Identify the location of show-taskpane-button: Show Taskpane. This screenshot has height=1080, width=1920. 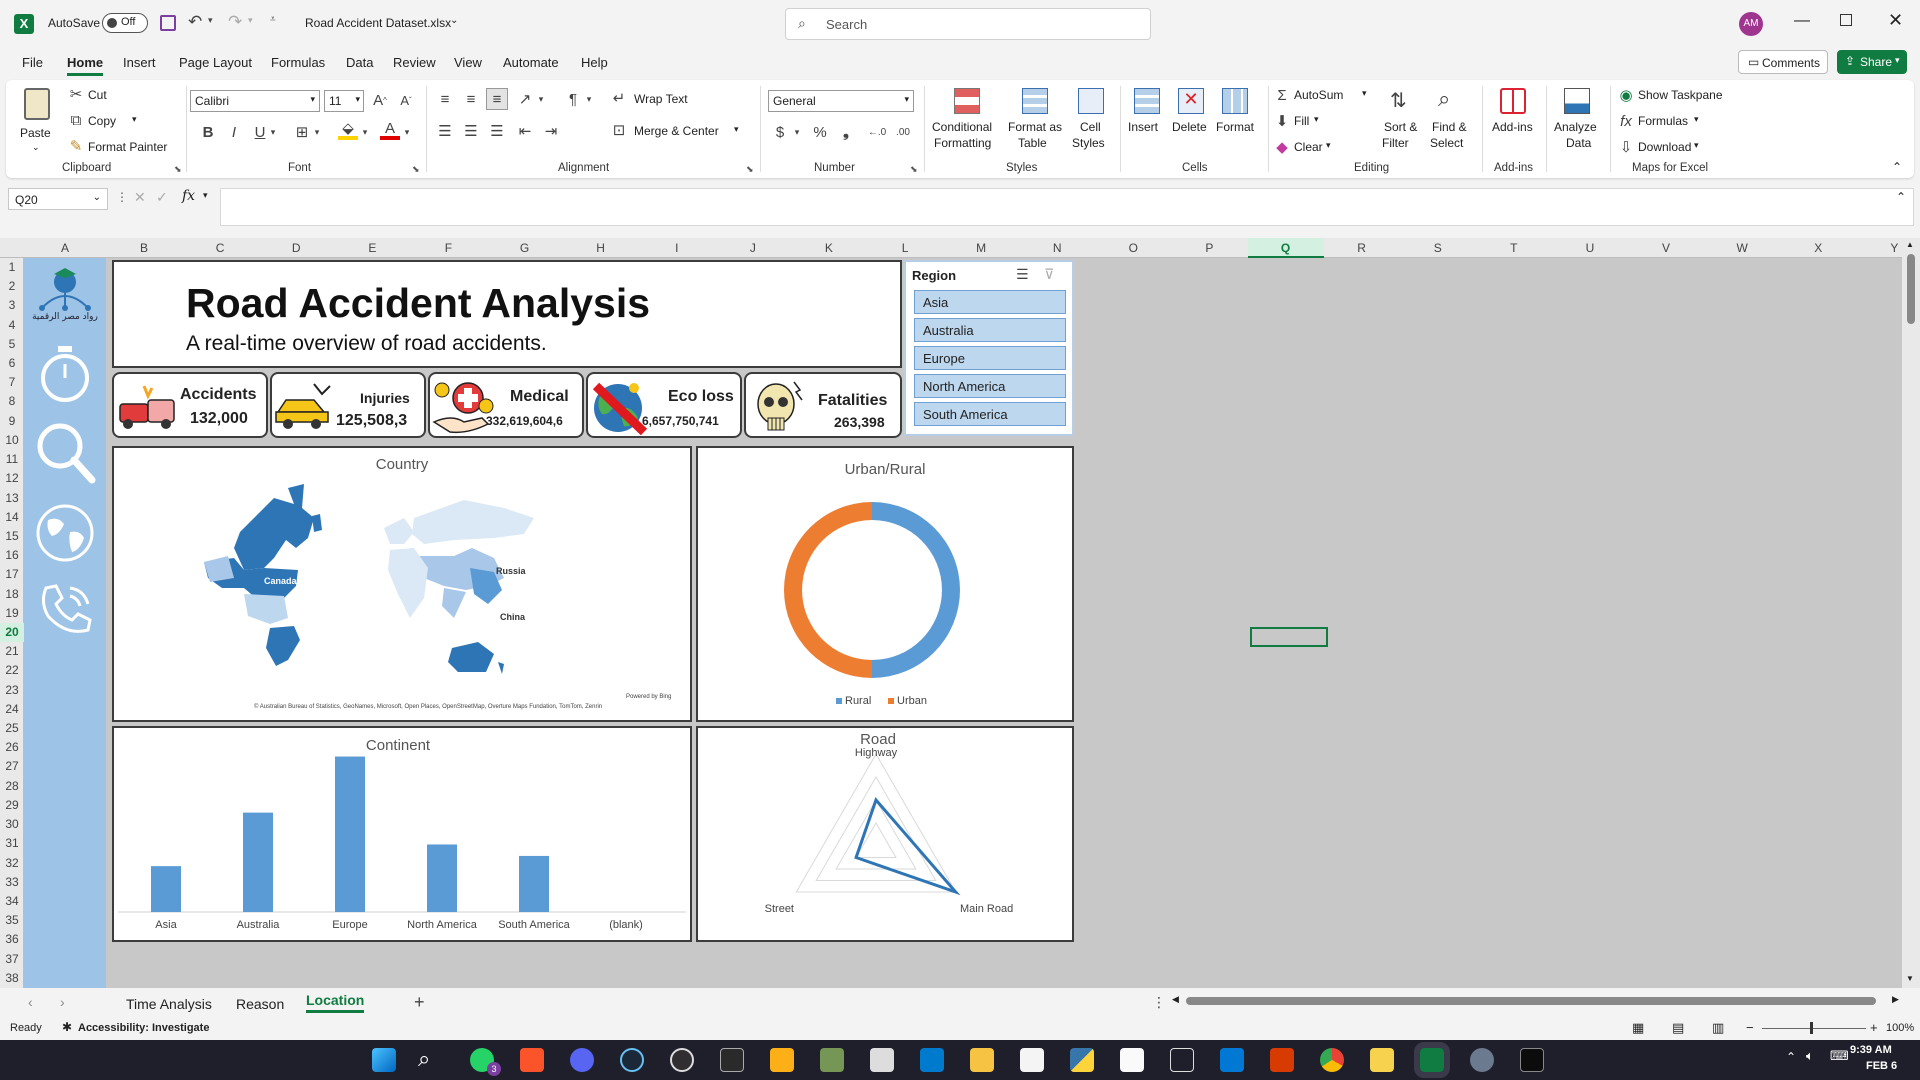
(1680, 95).